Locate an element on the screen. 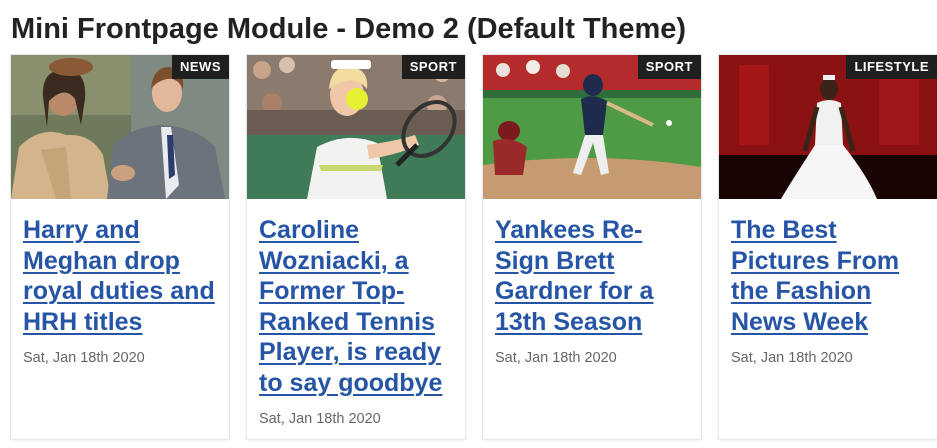  article-image-link: NEWS is located at coordinates (120, 127).